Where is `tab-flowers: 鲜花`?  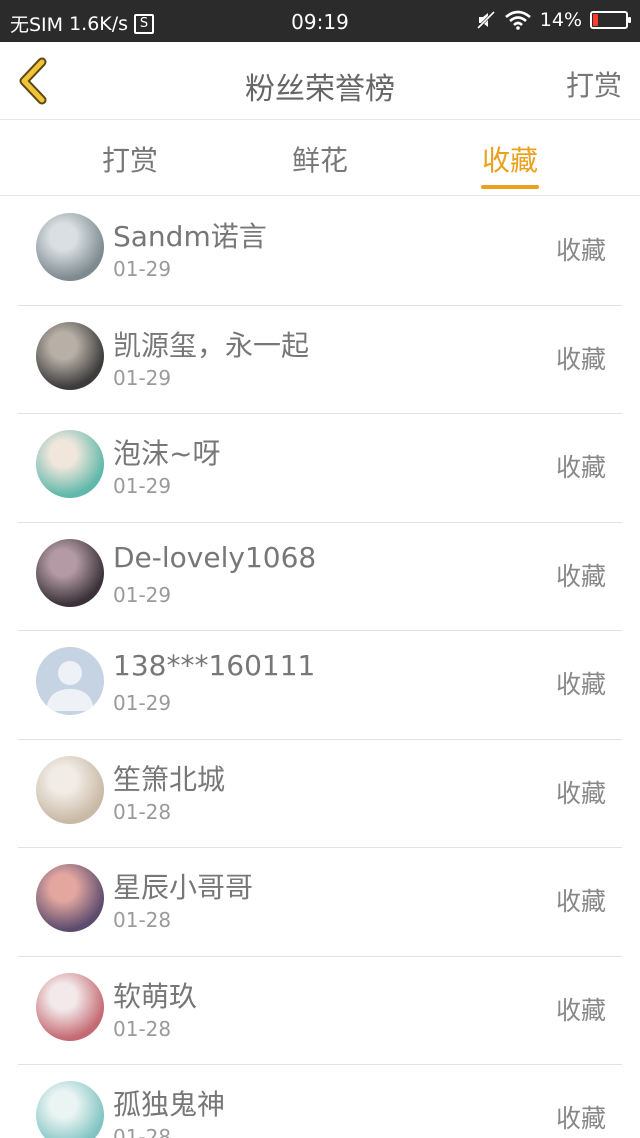 tab-flowers: 鲜花 is located at coordinates (320, 159).